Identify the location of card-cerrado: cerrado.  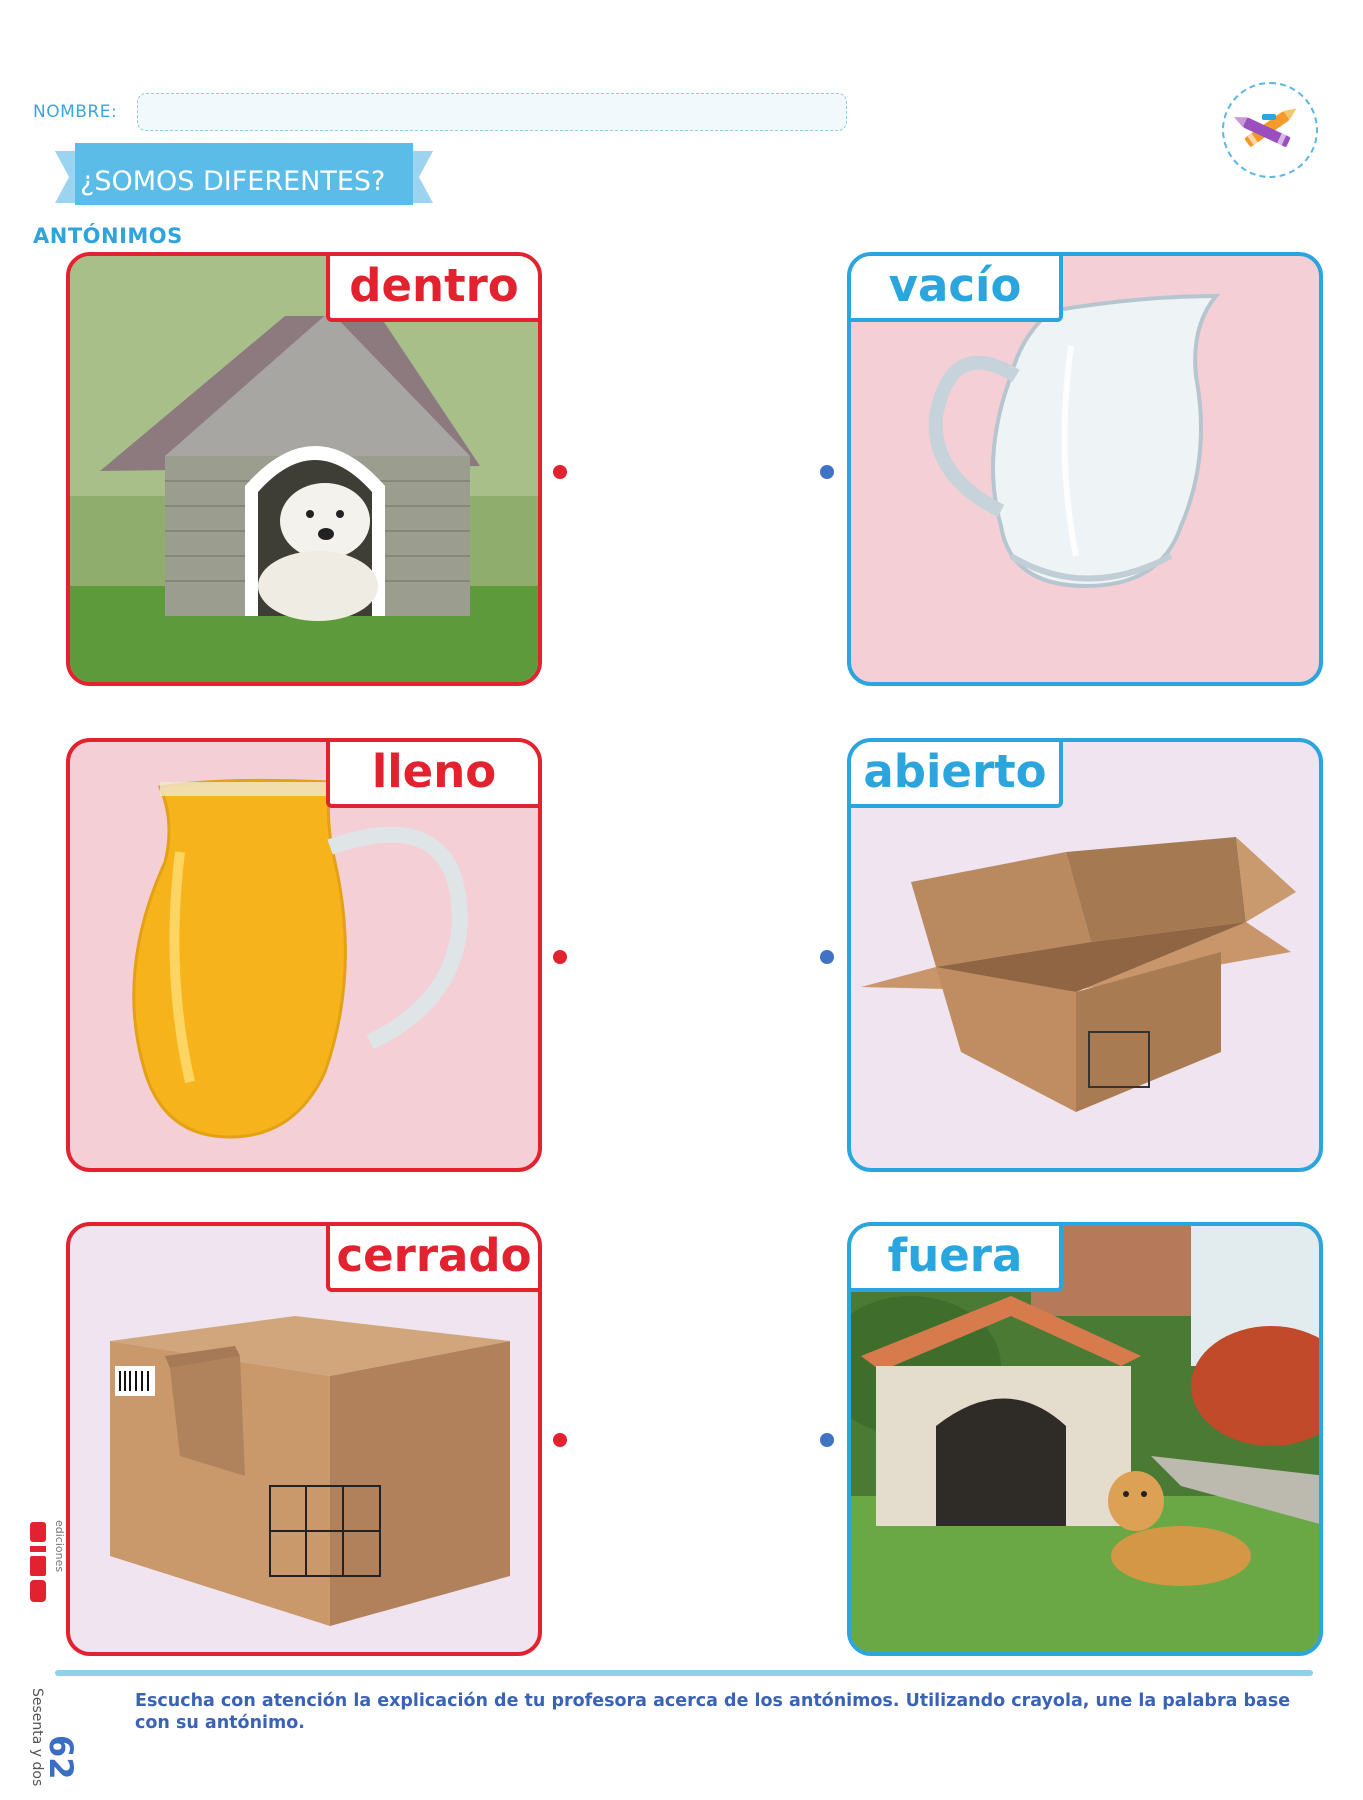
(304, 1439).